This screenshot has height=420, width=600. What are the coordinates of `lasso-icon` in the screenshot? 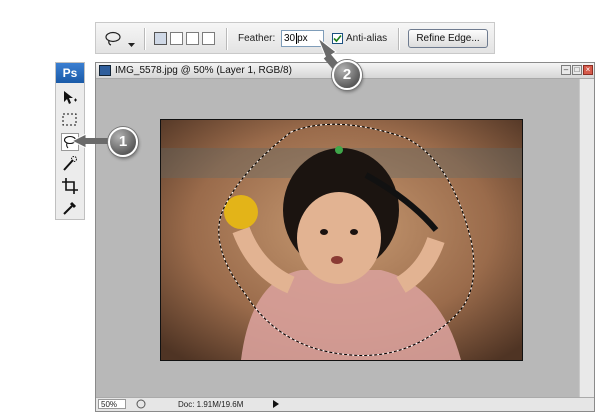 It's located at (113, 38).